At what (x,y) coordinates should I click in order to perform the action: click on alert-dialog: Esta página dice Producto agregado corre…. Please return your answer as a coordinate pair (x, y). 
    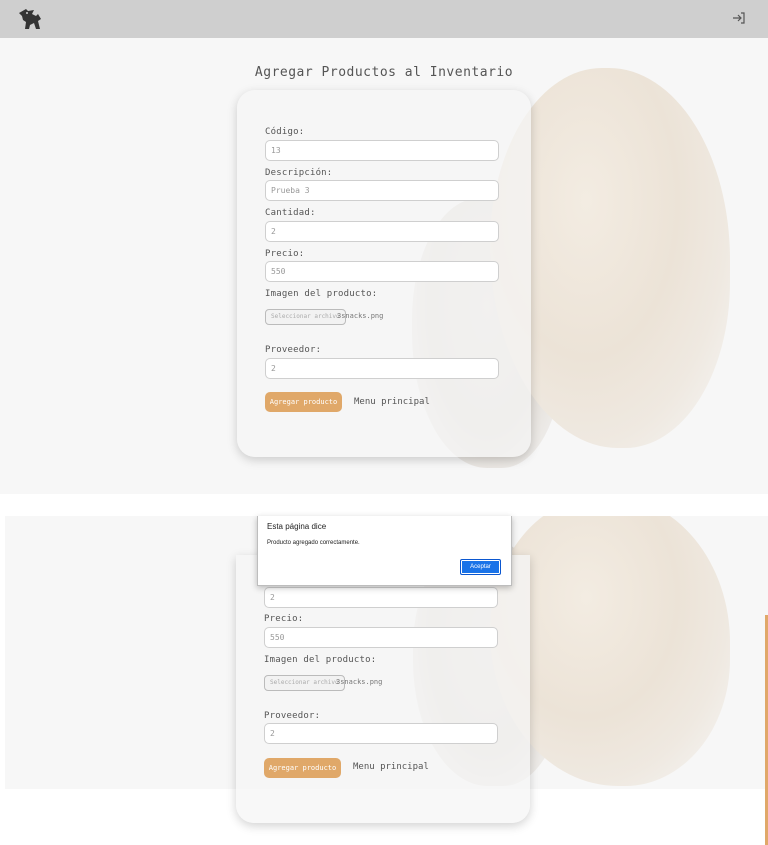
    Looking at the image, I should click on (384, 551).